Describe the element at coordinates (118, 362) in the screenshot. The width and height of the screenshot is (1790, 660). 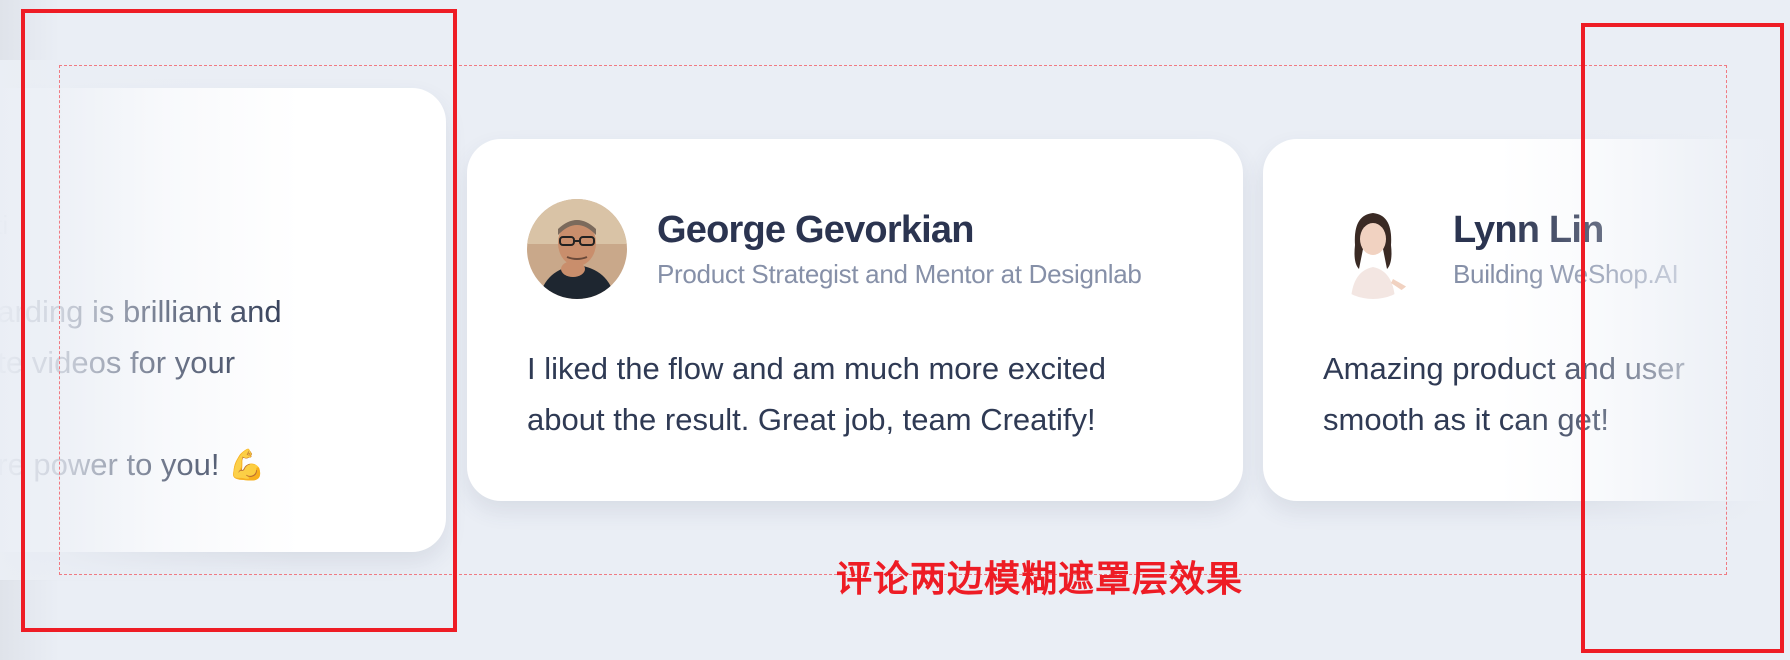
I see `quote-line: ate videos for your` at that location.